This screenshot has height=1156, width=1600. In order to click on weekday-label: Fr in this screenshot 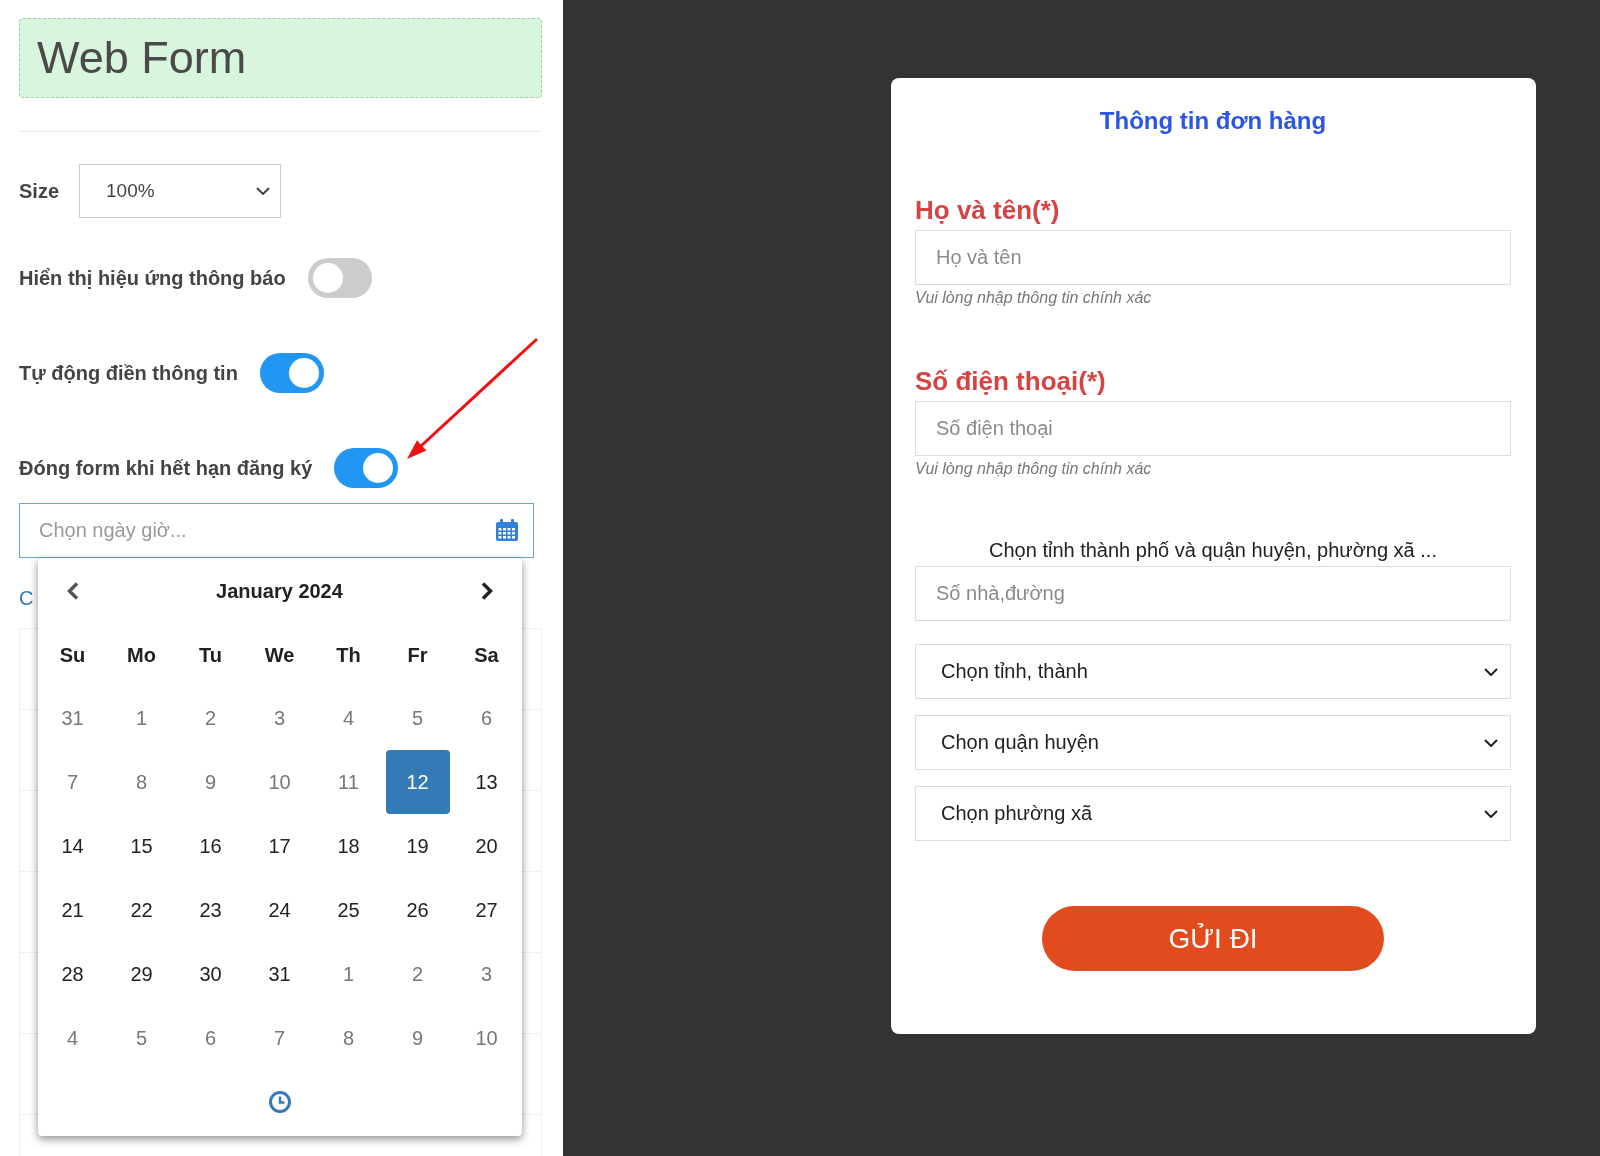, I will do `click(417, 655)`.